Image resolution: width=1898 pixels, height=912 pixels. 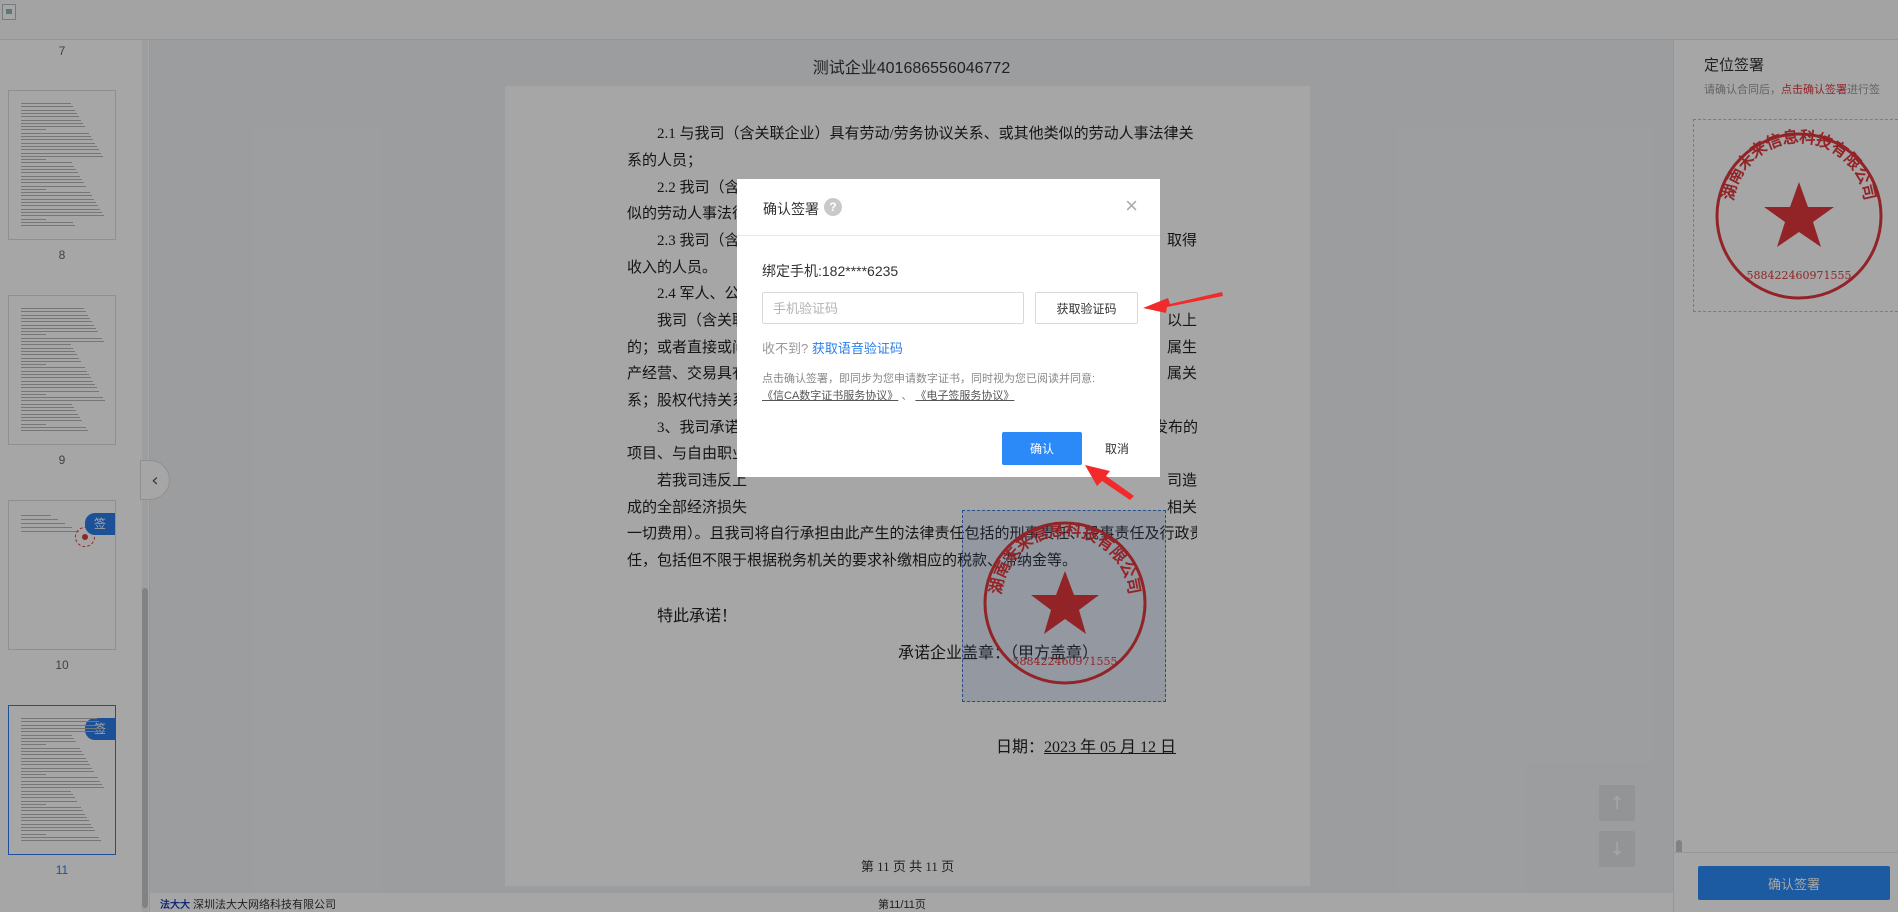 What do you see at coordinates (925, 134) in the screenshot?
I see `doc-line: 2.1 与我司（含关联企业）具有劳动/劳务协议关系、或其他类似的劳动人事法律关` at bounding box center [925, 134].